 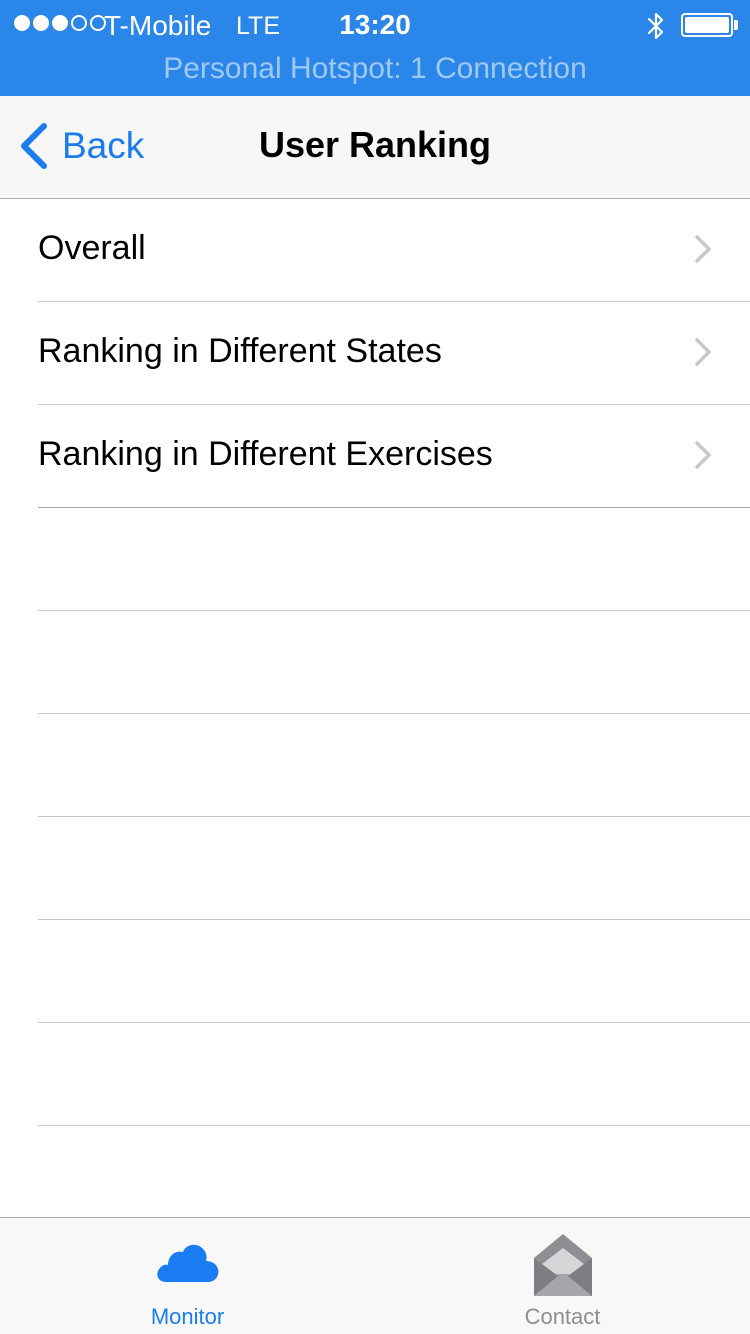 I want to click on row-label: Overall, so click(x=92, y=248).